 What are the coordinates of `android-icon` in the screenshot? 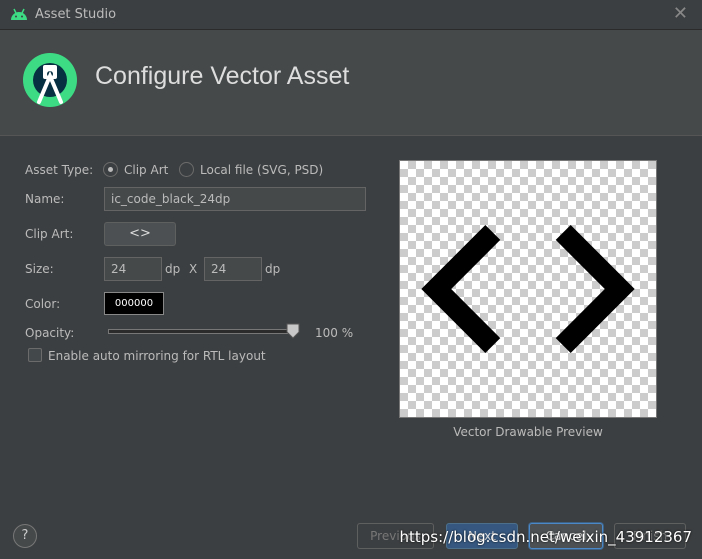 It's located at (19, 14).